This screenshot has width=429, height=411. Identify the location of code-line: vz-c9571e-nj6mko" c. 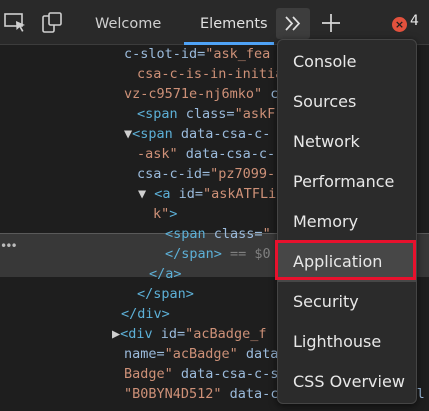
(201, 94).